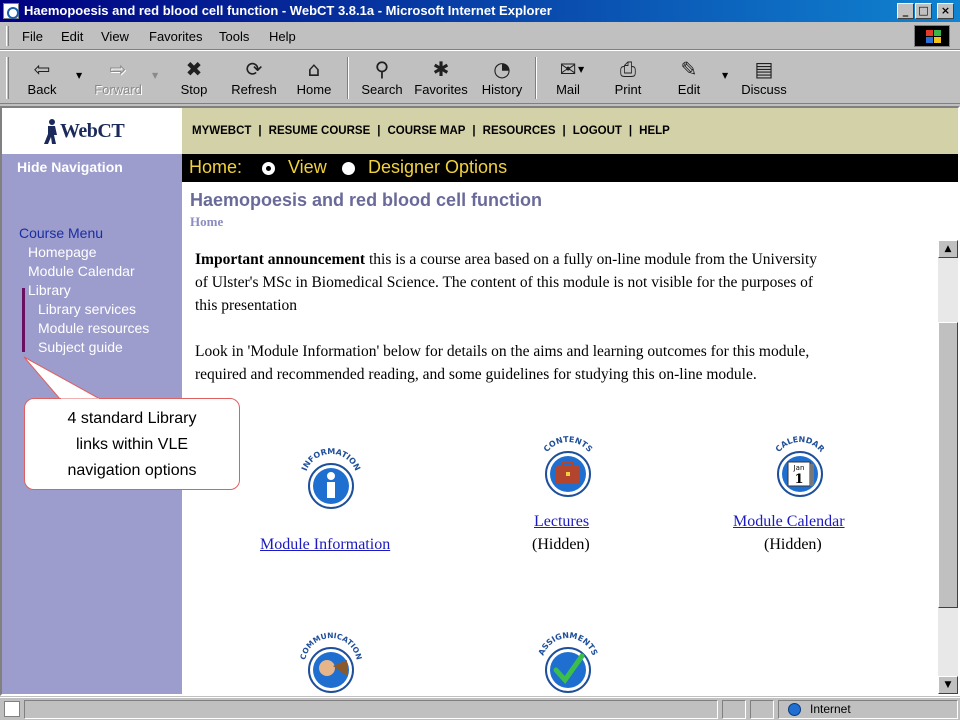  I want to click on designer-options-radio, so click(348, 168).